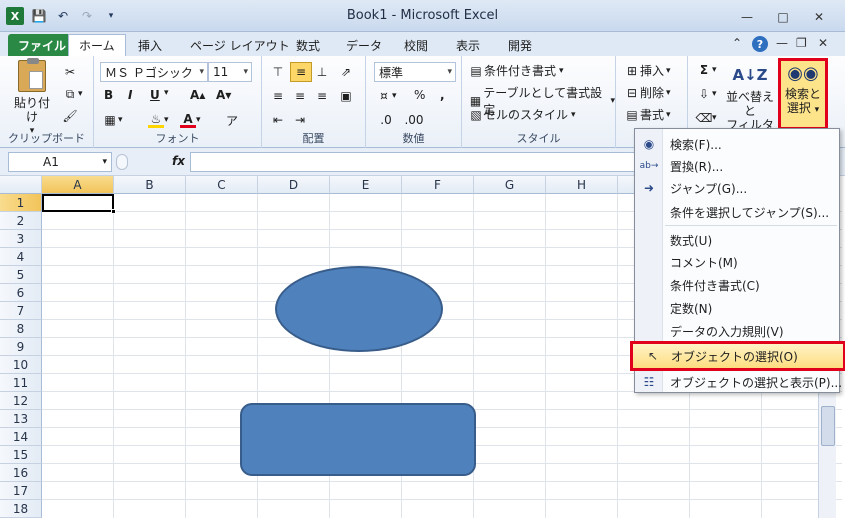 Image resolution: width=845 pixels, height=518 pixels. What do you see at coordinates (166, 93) in the screenshot?
I see `underline-dropdown: ▾` at bounding box center [166, 93].